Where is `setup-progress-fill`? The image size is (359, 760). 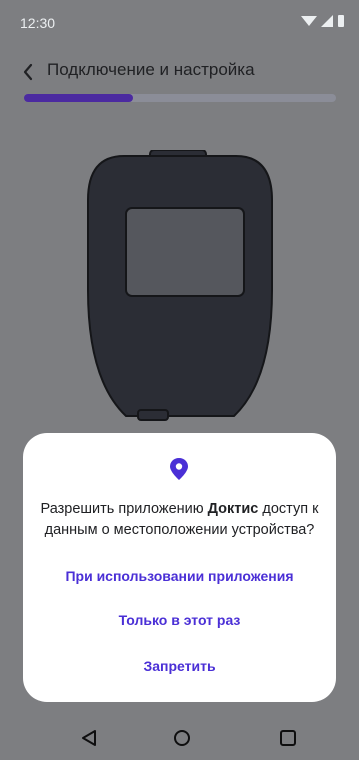 setup-progress-fill is located at coordinates (79, 98).